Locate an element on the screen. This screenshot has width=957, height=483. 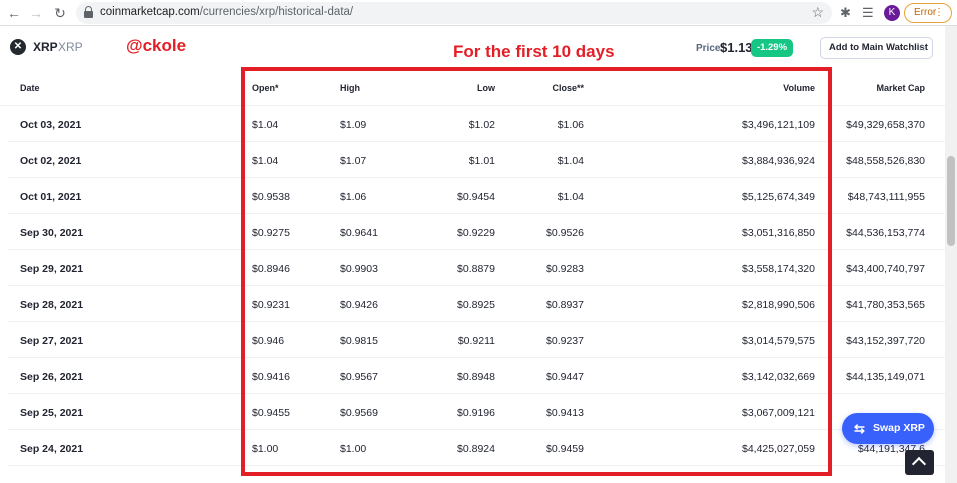
cell-close: $0.9459 is located at coordinates (565, 449).